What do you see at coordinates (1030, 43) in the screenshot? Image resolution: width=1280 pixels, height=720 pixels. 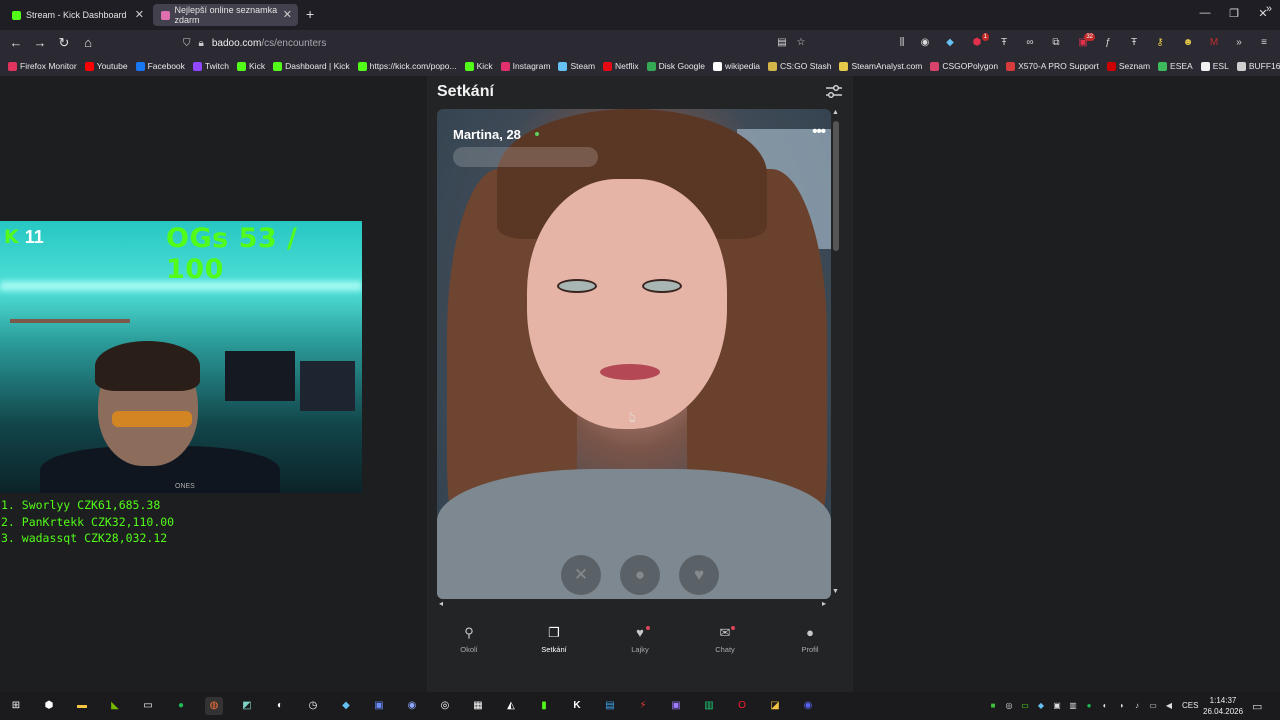 I see `extension-glasses-icon: ∞` at bounding box center [1030, 43].